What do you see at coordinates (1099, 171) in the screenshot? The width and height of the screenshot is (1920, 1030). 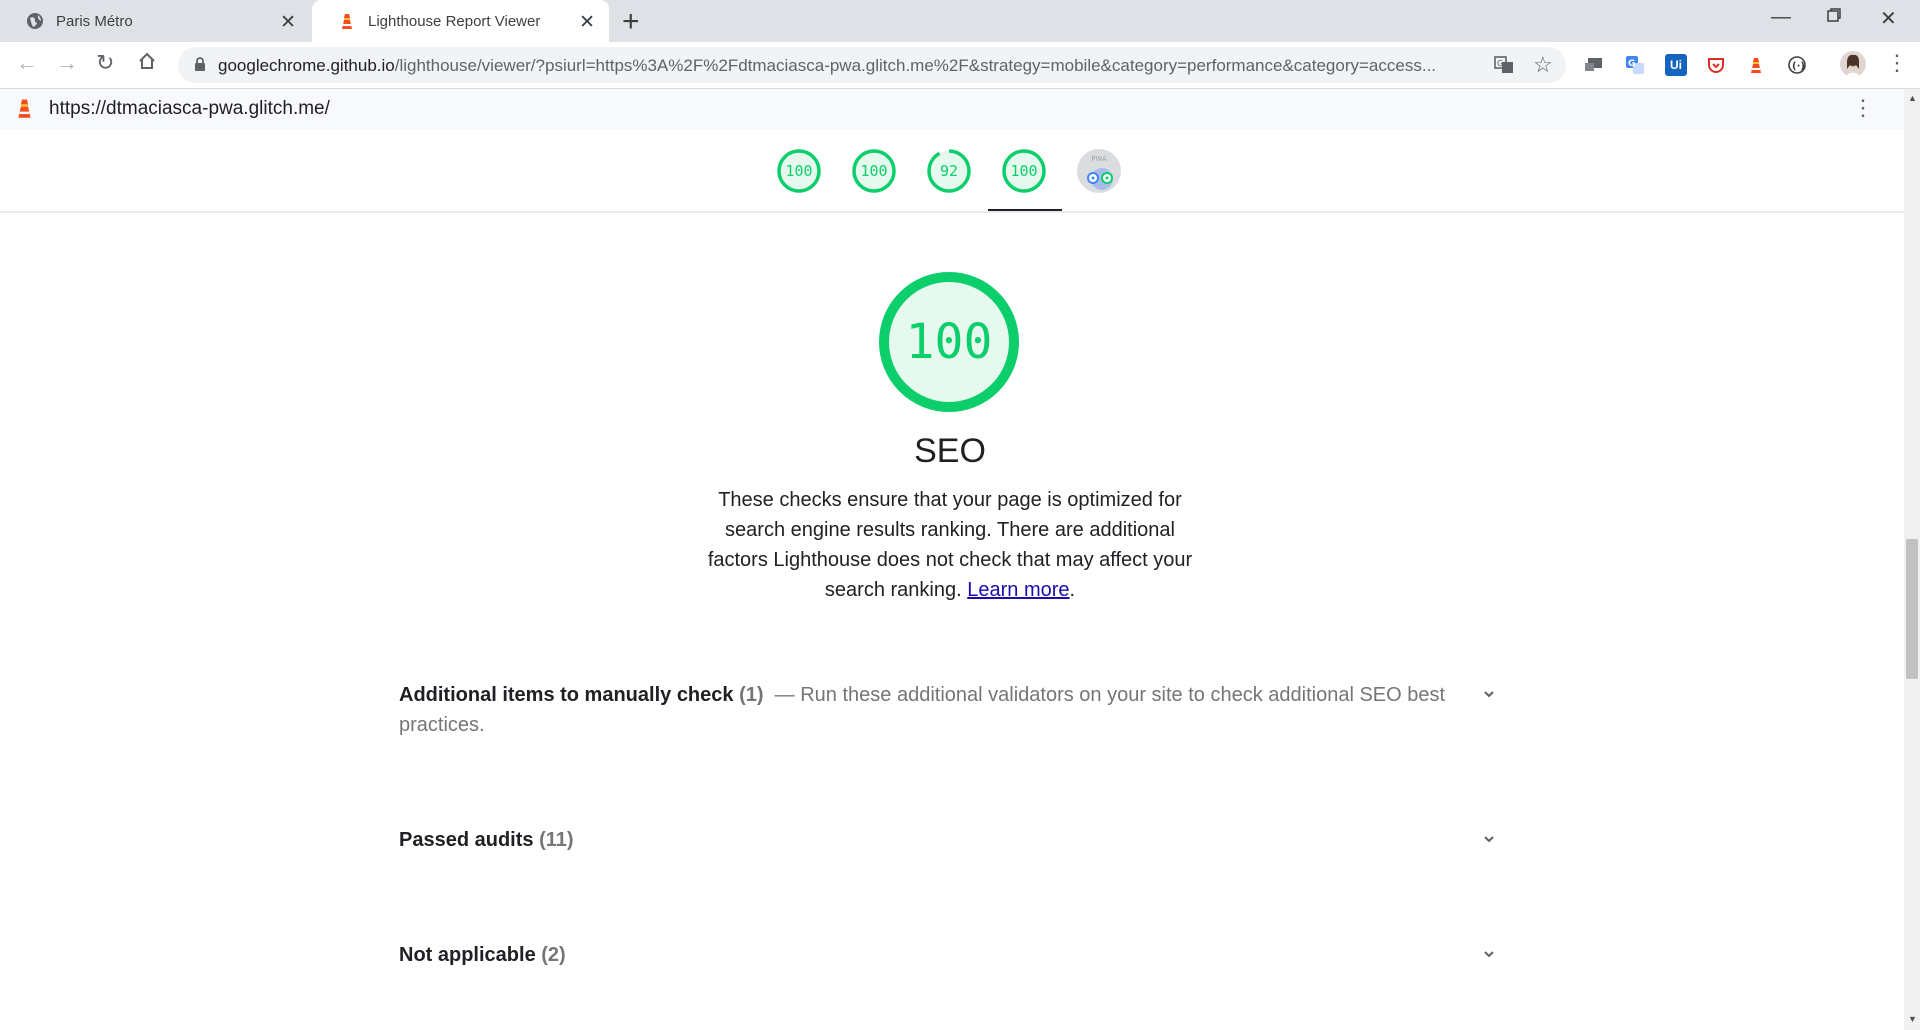 I see `pwa-badge: PWA` at bounding box center [1099, 171].